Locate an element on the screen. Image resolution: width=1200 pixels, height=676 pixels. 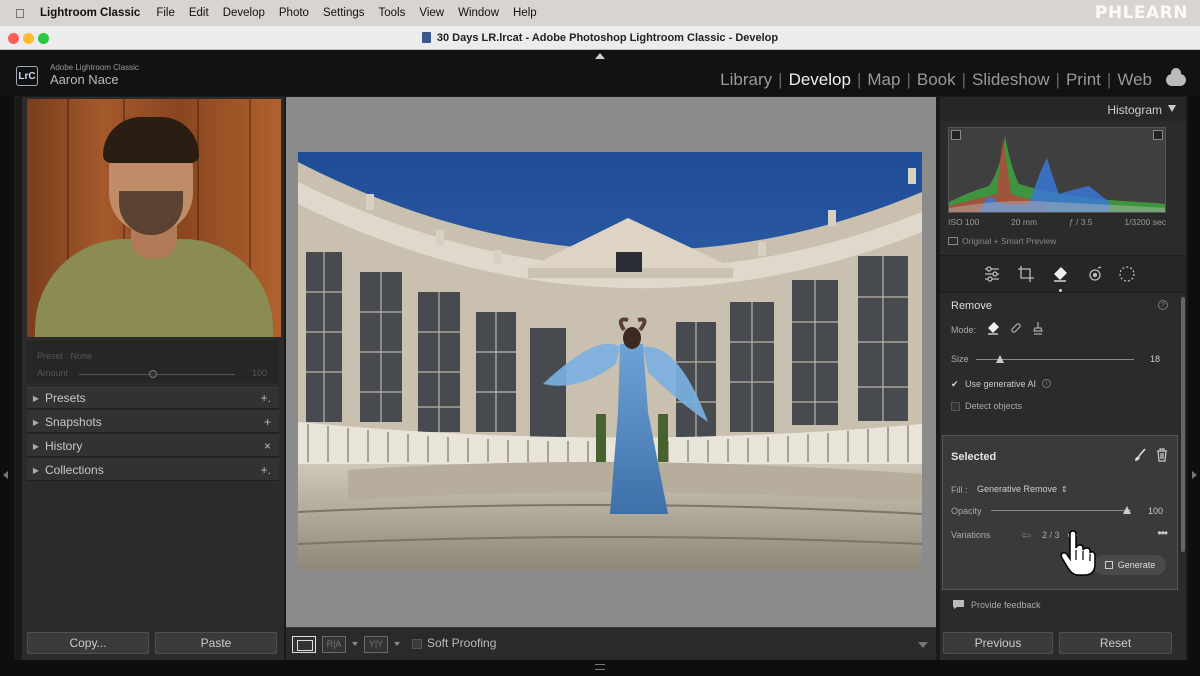
edit-sliders-icon is located at coordinates (992, 274).